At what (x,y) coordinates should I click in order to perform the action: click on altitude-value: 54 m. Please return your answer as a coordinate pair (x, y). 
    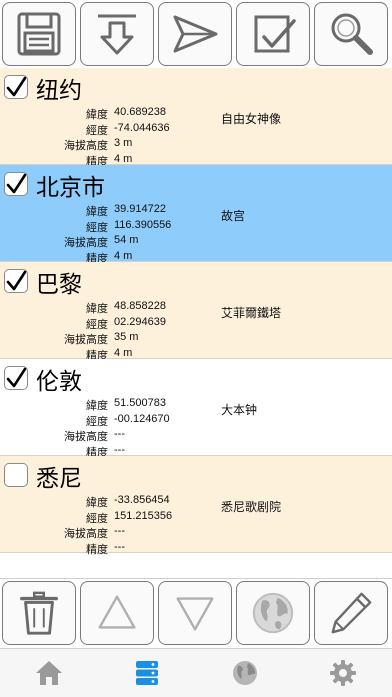
    Looking at the image, I should click on (126, 240).